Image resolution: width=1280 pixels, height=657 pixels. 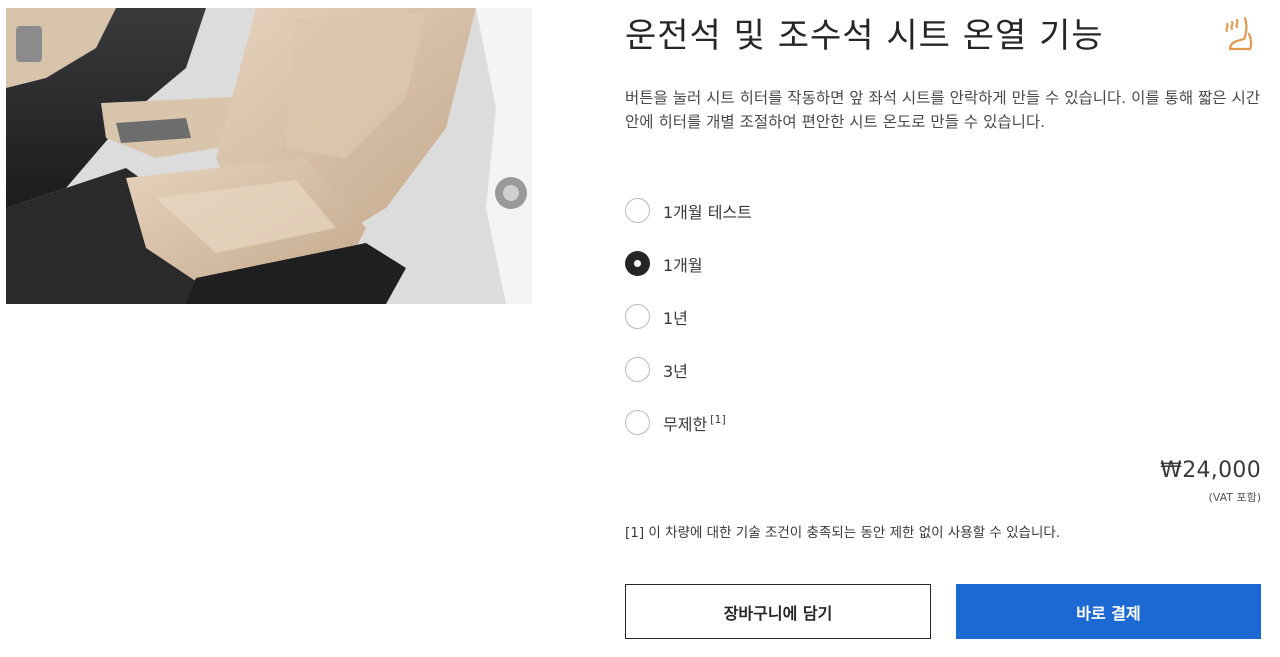 What do you see at coordinates (1210, 470) in the screenshot?
I see `price: ₩24,000` at bounding box center [1210, 470].